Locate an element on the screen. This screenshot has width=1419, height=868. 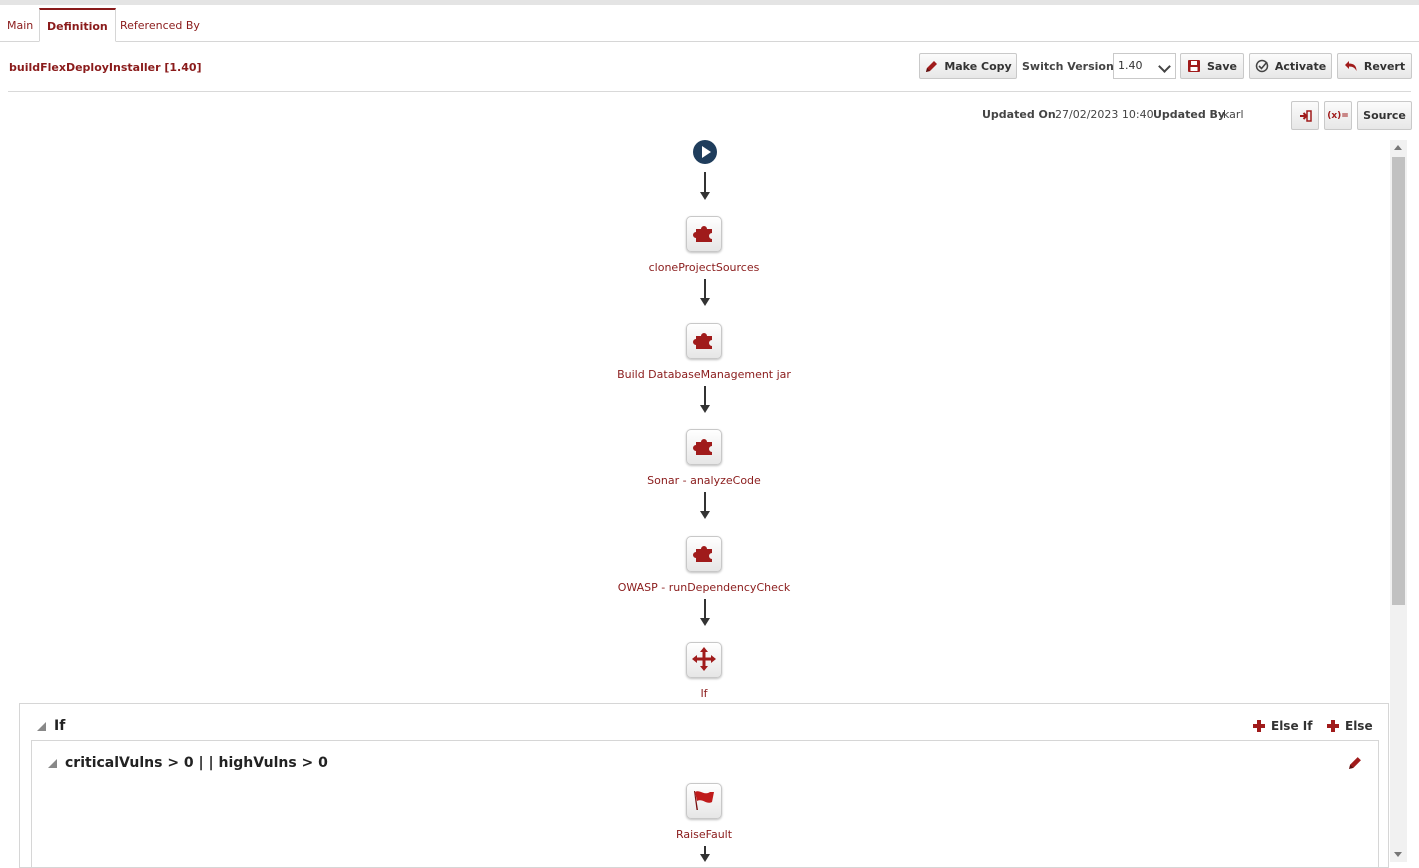
updated-on-label: Updated On is located at coordinates (1019, 114).